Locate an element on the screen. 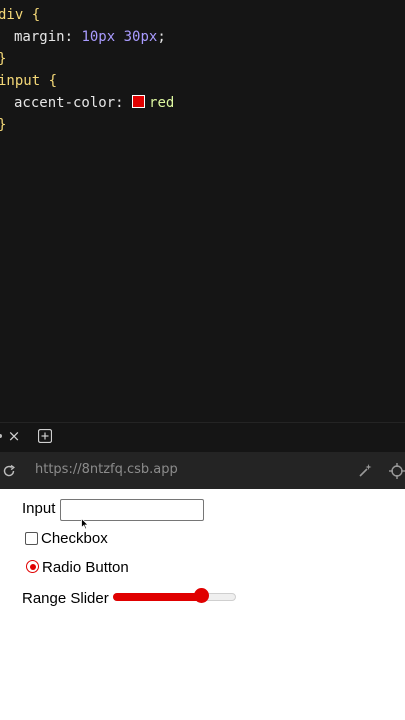 The image size is (405, 720). range-label: Range Slider is located at coordinates (65, 598).